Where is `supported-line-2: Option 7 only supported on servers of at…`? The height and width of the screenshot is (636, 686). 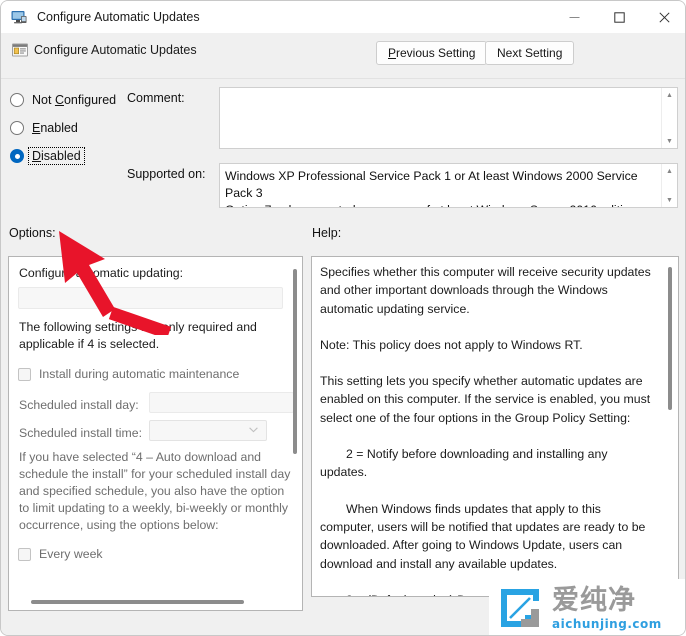 supported-line-2: Option 7 only supported on servers of at… is located at coordinates (441, 204).